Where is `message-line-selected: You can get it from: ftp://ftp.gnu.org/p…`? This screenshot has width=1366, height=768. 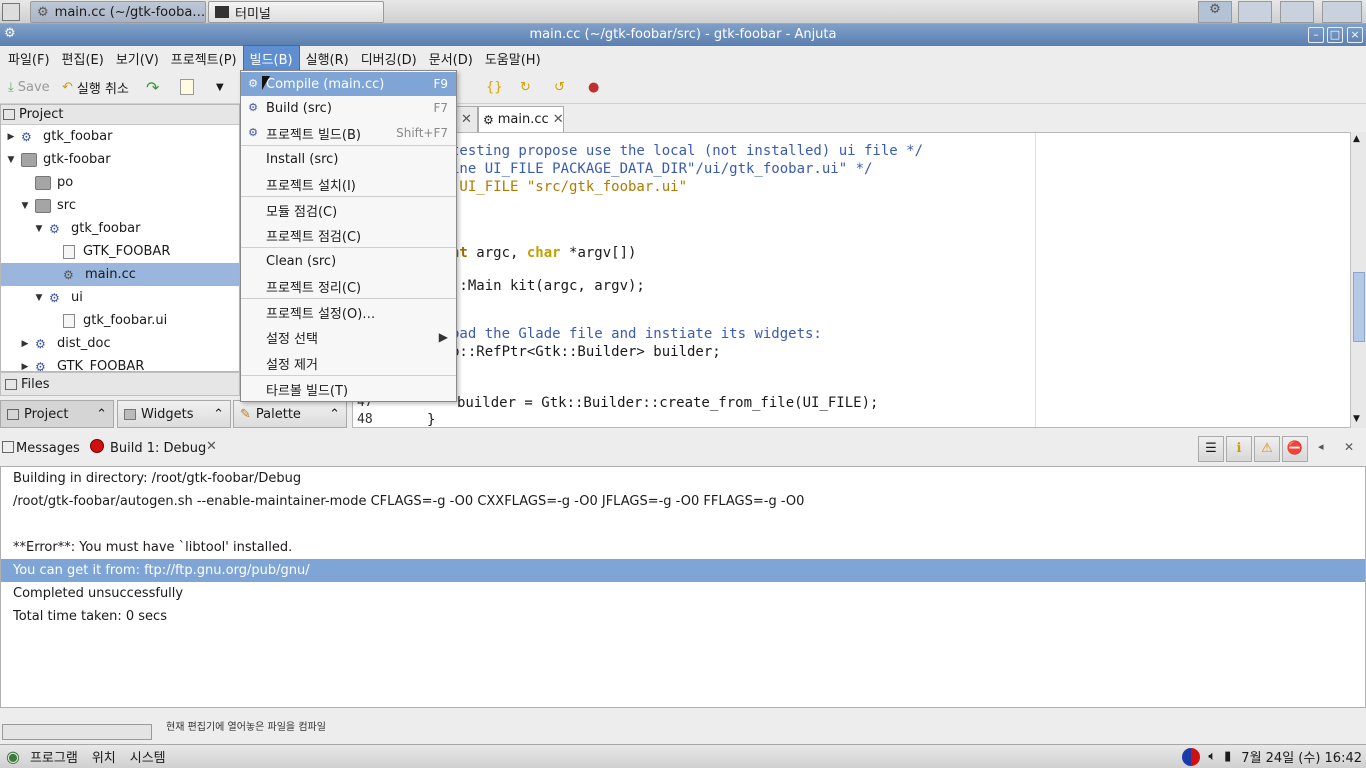
message-line-selected: You can get it from: ftp://ftp.gnu.org/p… is located at coordinates (683, 570).